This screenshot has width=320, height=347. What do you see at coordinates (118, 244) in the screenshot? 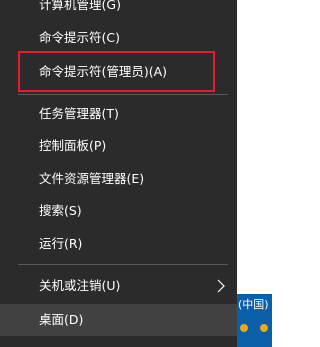
I see `menu-item-run: 运行(R)` at bounding box center [118, 244].